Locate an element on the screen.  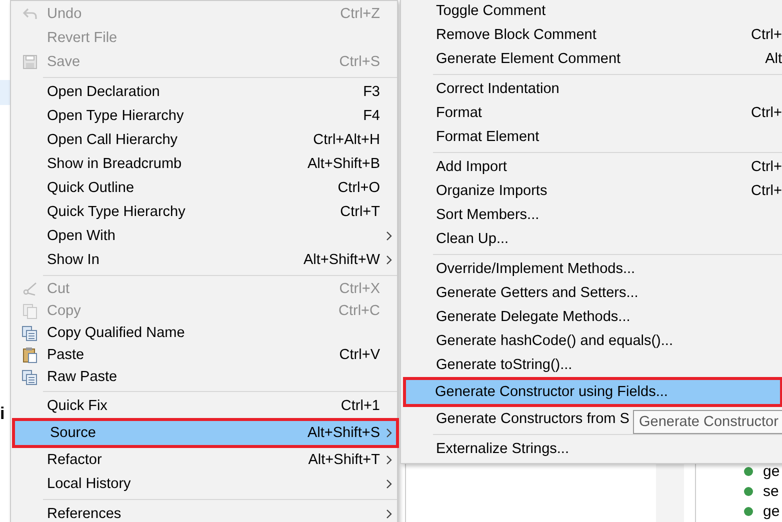
menu-item: Copy Qualified Name is located at coordinates (204, 333).